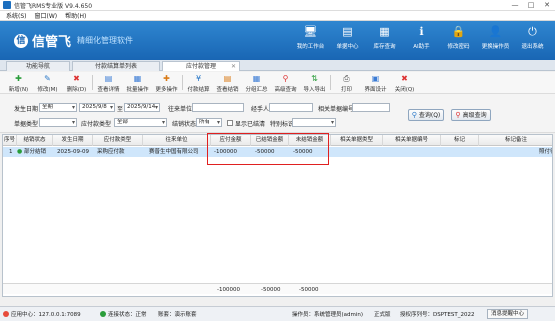 The width and height of the screenshot is (555, 321). I want to click on tab-close-icon: ✕, so click(233, 66).